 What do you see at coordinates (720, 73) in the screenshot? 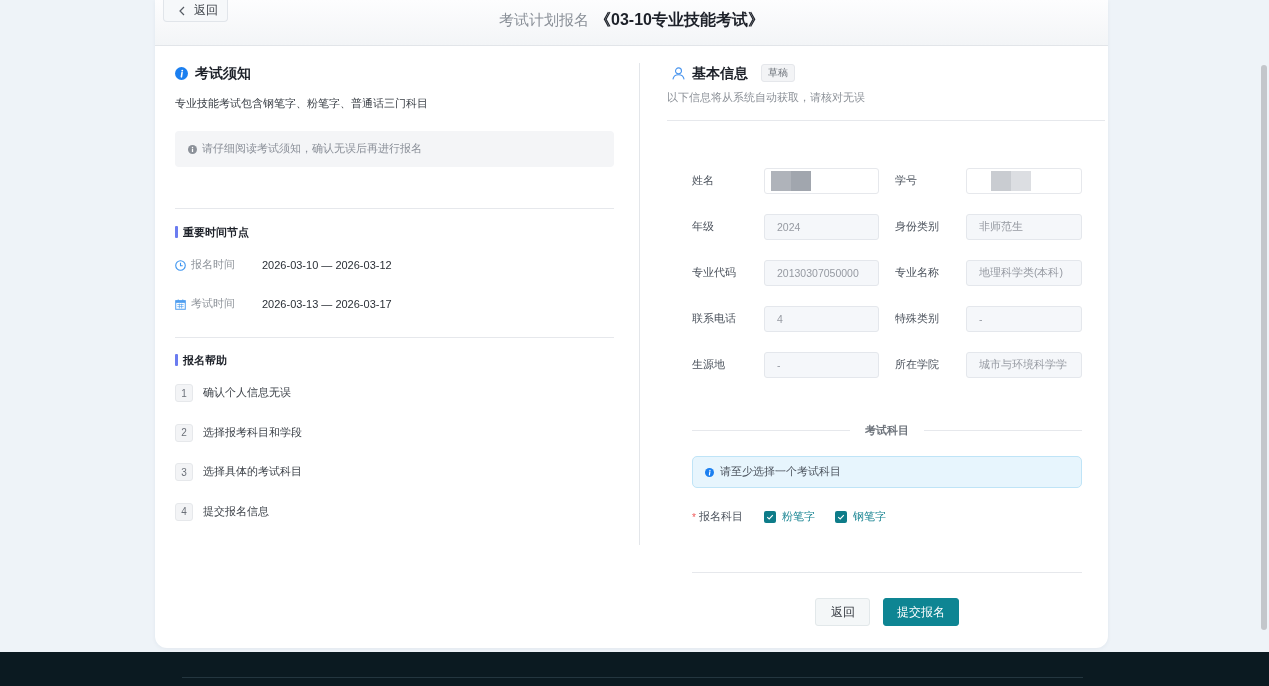
I see `section-title: 基本信息` at bounding box center [720, 73].